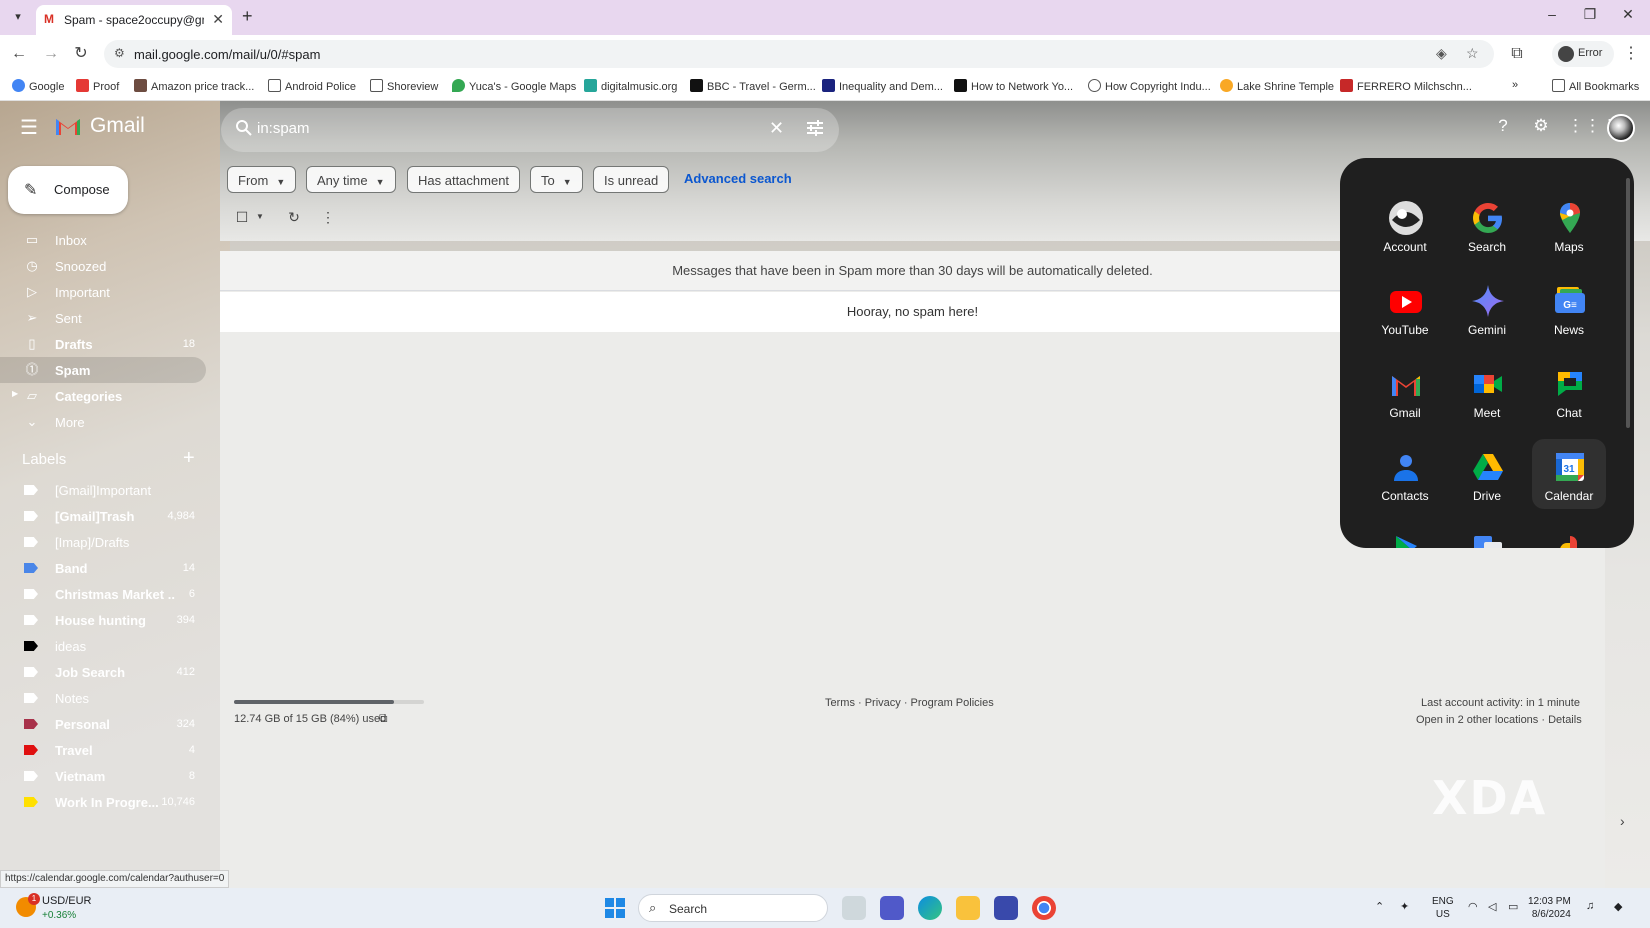  I want to click on teams-icon, so click(892, 908).